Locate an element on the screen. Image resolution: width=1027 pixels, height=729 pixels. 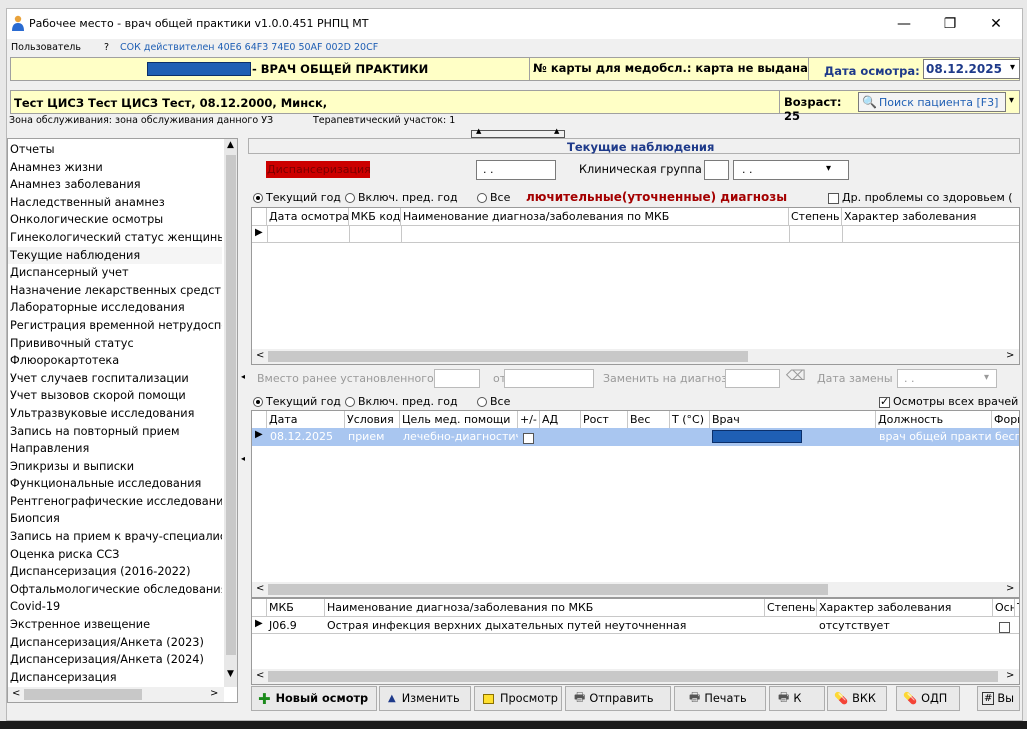
clinical-group-field is located at coordinates (716, 170).